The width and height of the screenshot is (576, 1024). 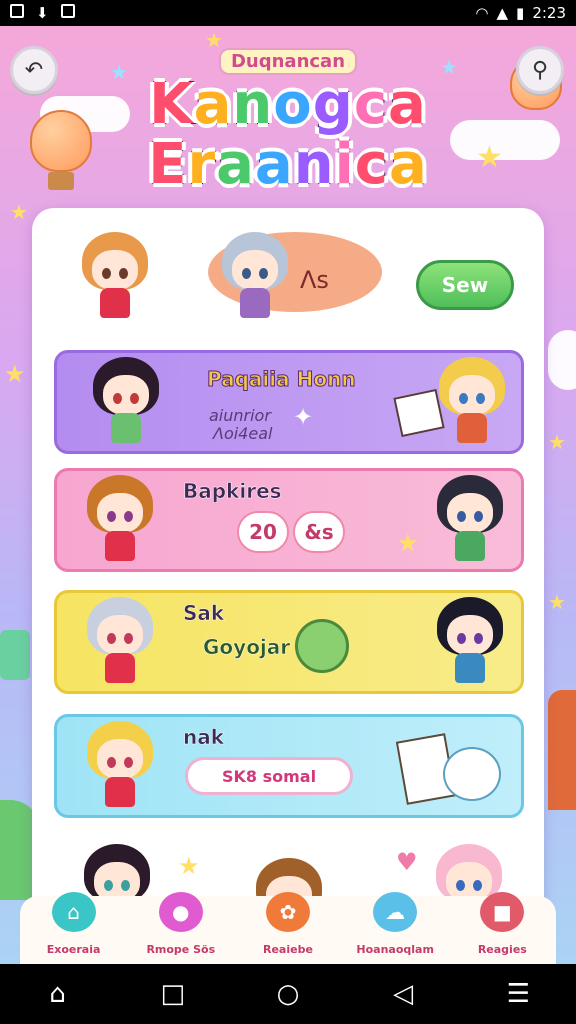 I want to click on back-icon: ◁, so click(x=403, y=994).